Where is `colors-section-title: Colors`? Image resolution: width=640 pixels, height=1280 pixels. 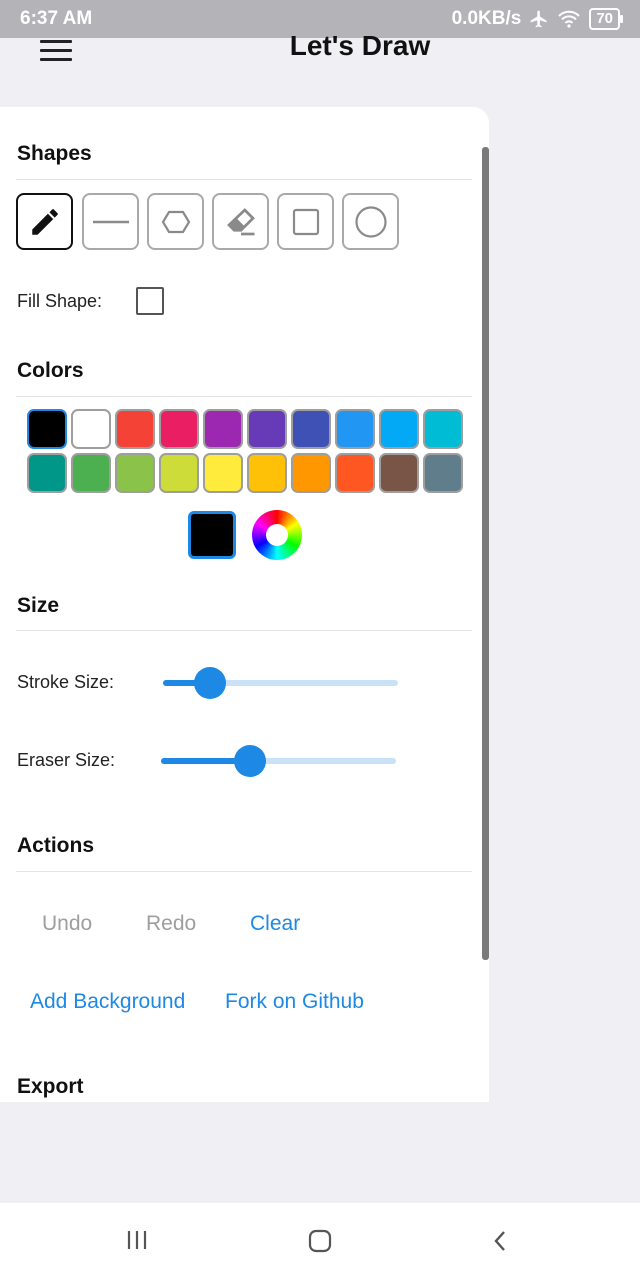
colors-section-title: Colors is located at coordinates (50, 370).